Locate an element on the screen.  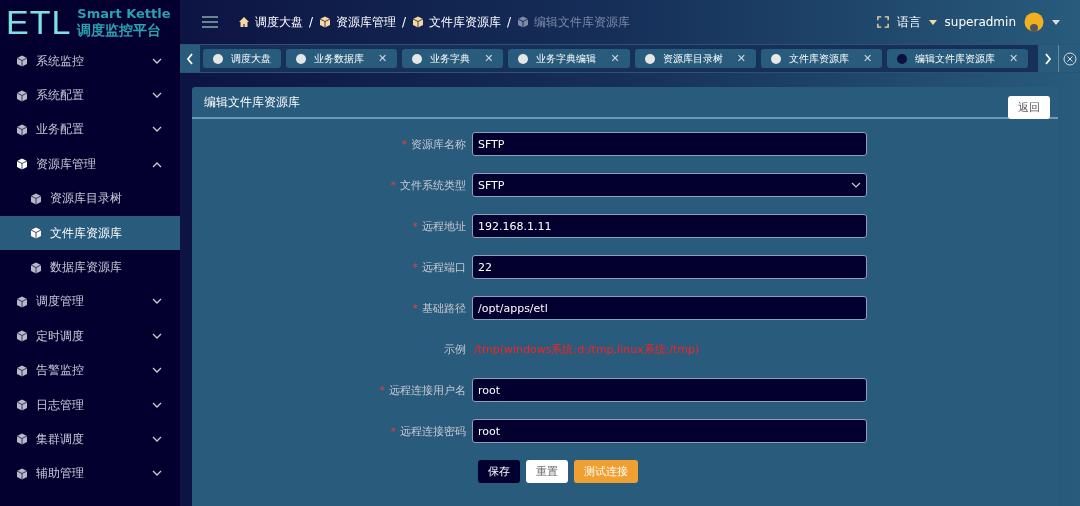
sidebar-item: 调度管理 is located at coordinates (90, 302).